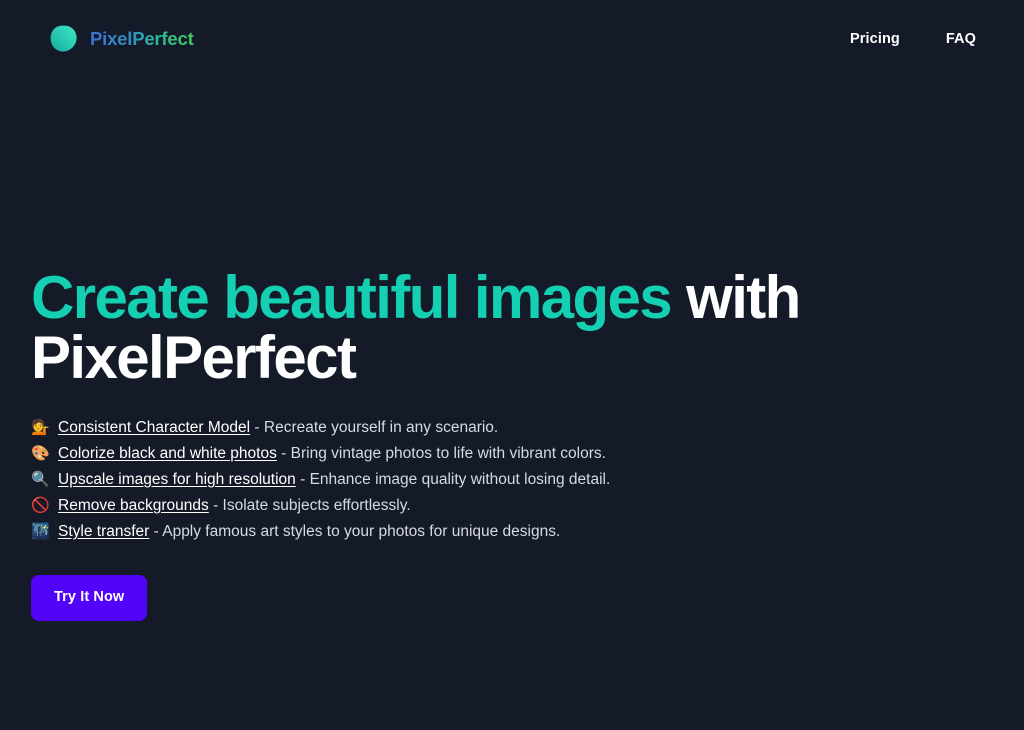  I want to click on feature-link: Colorize black and white photos, so click(167, 453).